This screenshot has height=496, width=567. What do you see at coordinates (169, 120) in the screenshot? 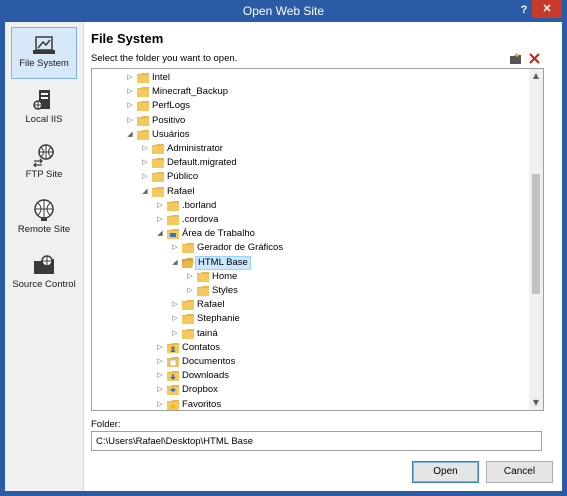
I see `tree-row-label: Positivo` at bounding box center [169, 120].